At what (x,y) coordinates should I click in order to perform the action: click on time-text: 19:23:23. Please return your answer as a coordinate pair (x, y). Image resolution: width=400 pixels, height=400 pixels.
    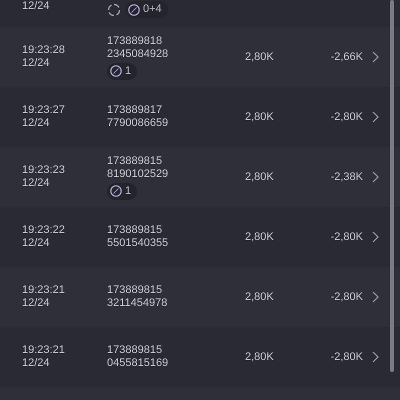
    Looking at the image, I should click on (44, 170).